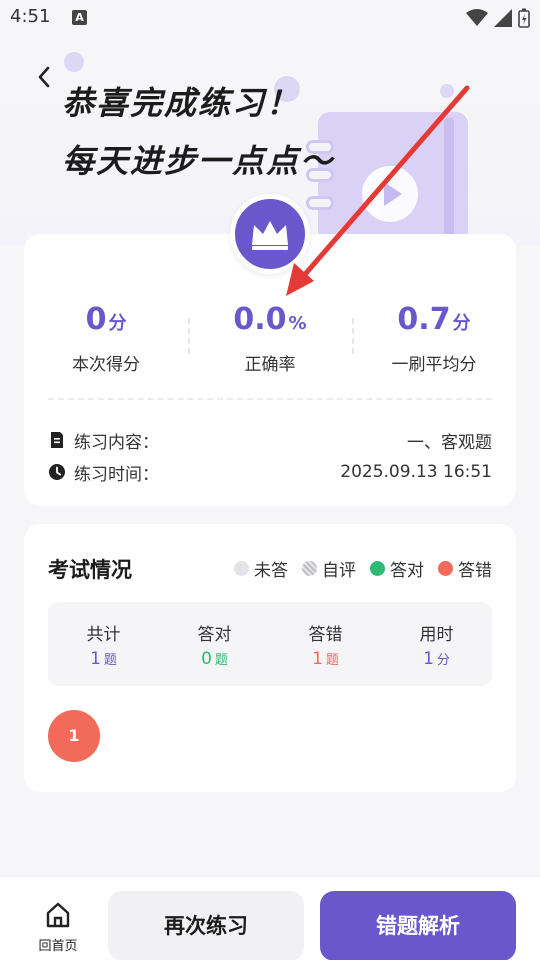  What do you see at coordinates (74, 736) in the screenshot?
I see `question-bubble: 1` at bounding box center [74, 736].